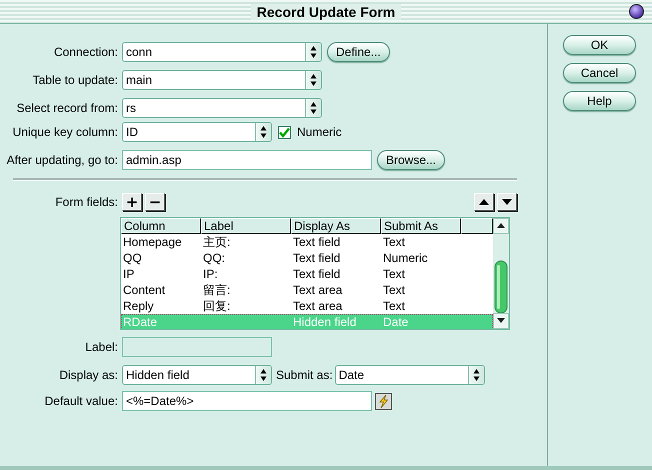 This screenshot has height=470, width=652. I want to click on column-header: Label, so click(246, 226).